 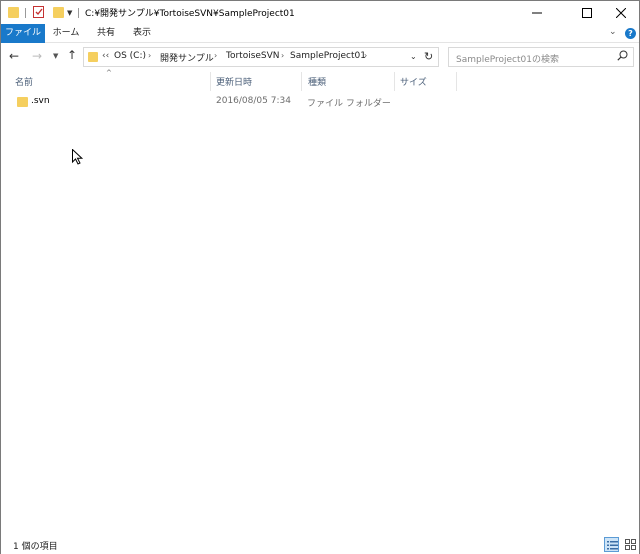 What do you see at coordinates (320, 12) in the screenshot?
I see `title-bar: ▼ C:¥開発サンプル¥TortoiseSVN¥SampleProject01` at bounding box center [320, 12].